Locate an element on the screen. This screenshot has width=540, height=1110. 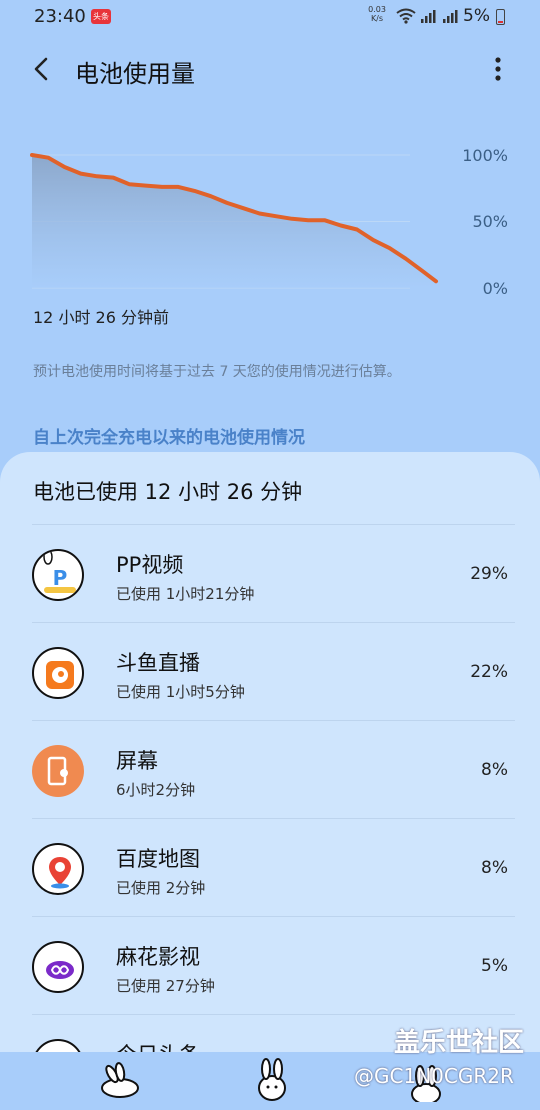
y-tick-label: 100% is located at coordinates (485, 155).